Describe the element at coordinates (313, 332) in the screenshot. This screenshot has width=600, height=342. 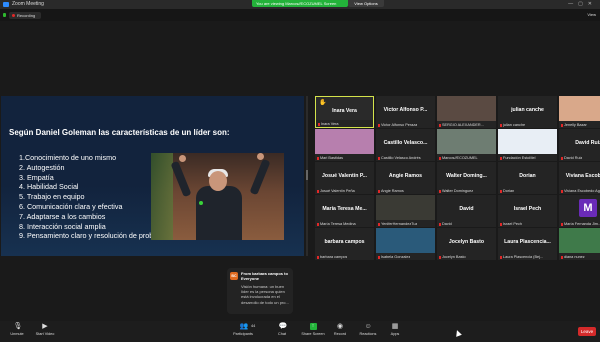
I see `share-screen-button: ↑ Share Screen` at that location.